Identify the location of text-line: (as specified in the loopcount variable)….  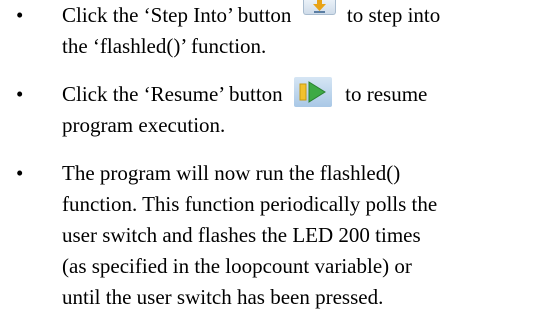
(237, 266).